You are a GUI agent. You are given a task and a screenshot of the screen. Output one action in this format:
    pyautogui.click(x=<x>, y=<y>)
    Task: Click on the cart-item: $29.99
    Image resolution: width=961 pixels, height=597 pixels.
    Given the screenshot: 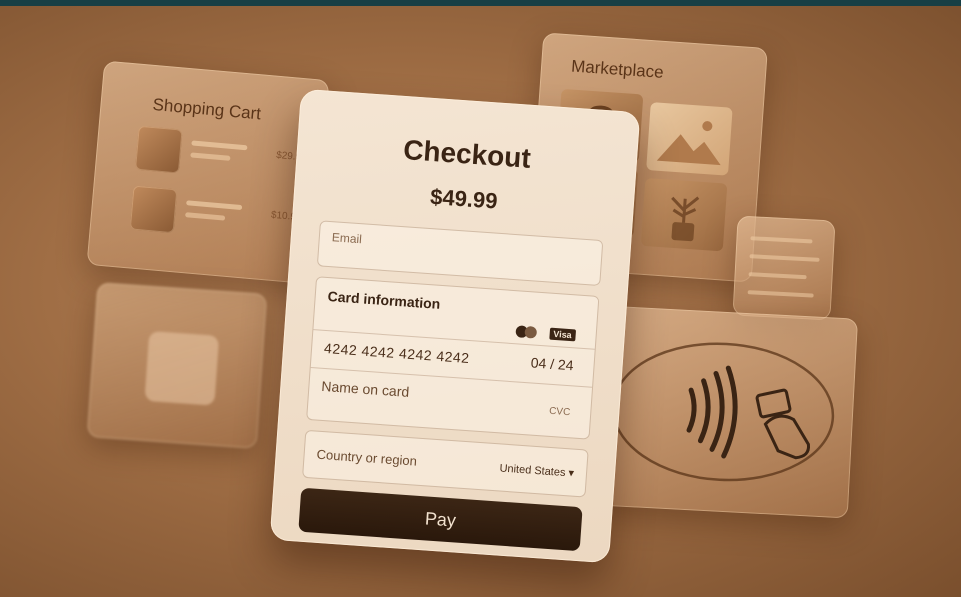 What is the action you would take?
    pyautogui.click(x=221, y=159)
    